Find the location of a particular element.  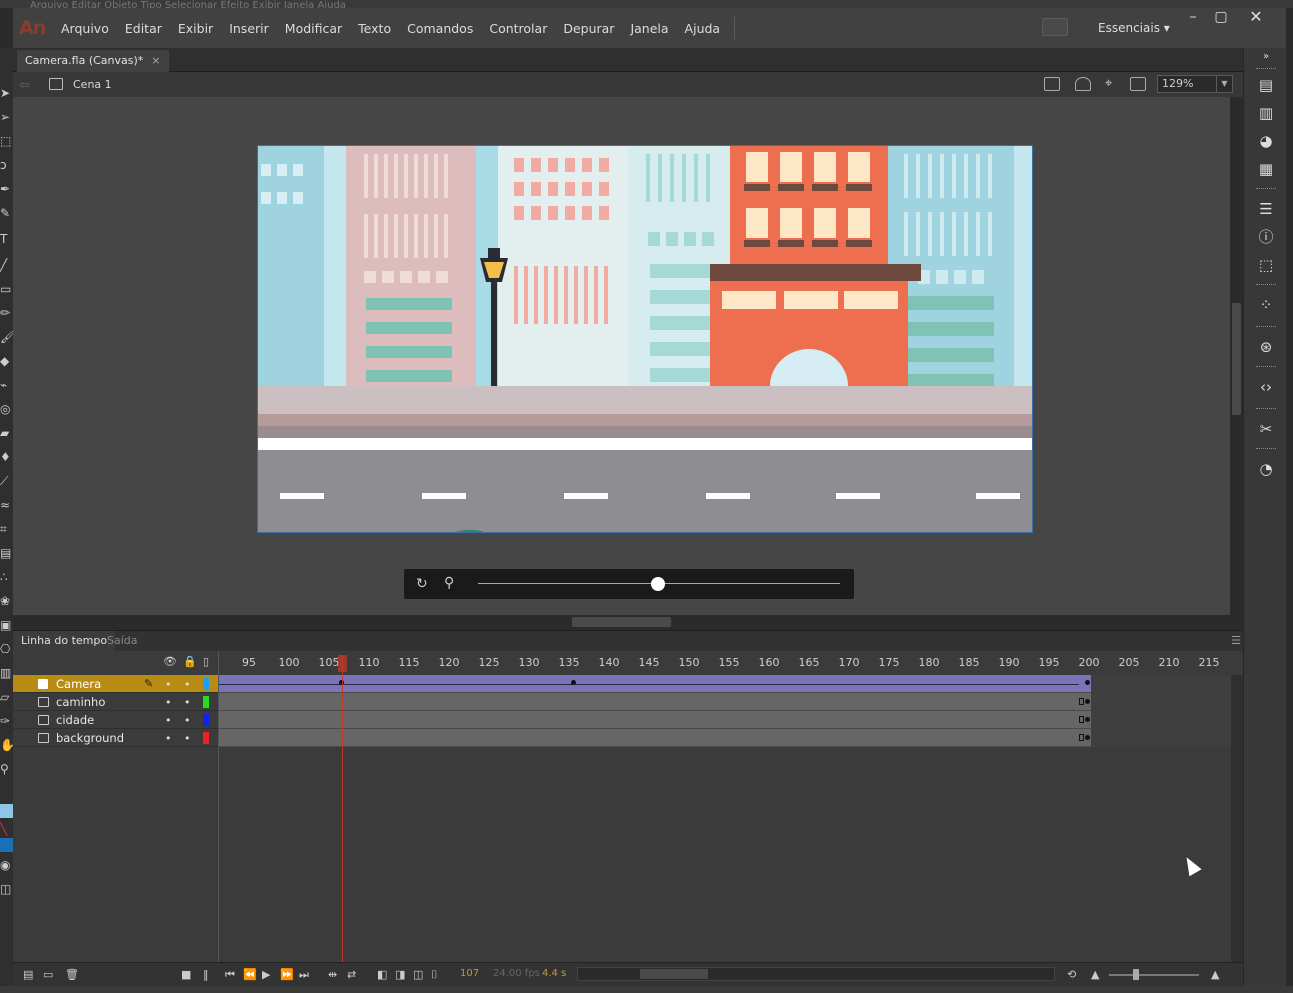

paint-bucket-tool-icon: ◆ is located at coordinates (6, 361).